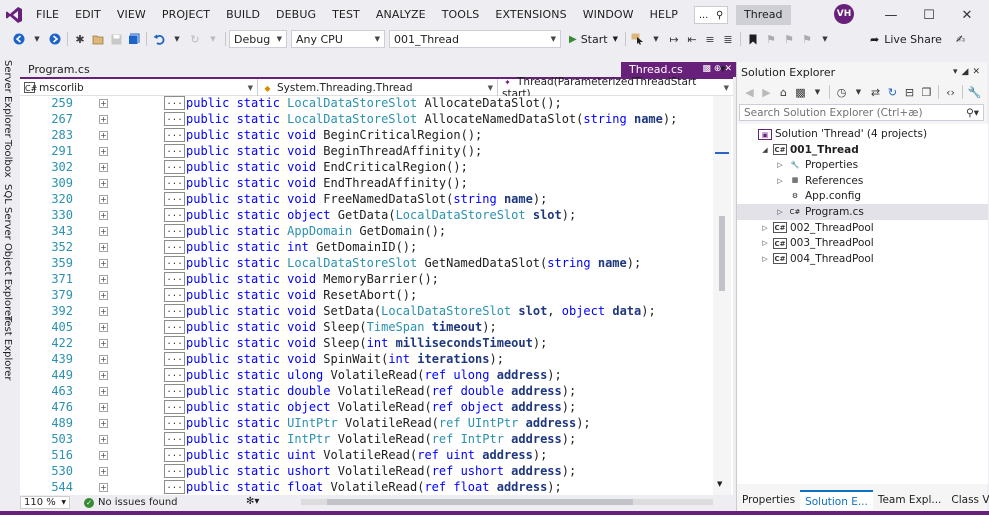 Image resolution: width=989 pixels, height=515 pixels. Describe the element at coordinates (370, 295) in the screenshot. I see `code-line: 379 +... public static void ResetAbort();` at that location.